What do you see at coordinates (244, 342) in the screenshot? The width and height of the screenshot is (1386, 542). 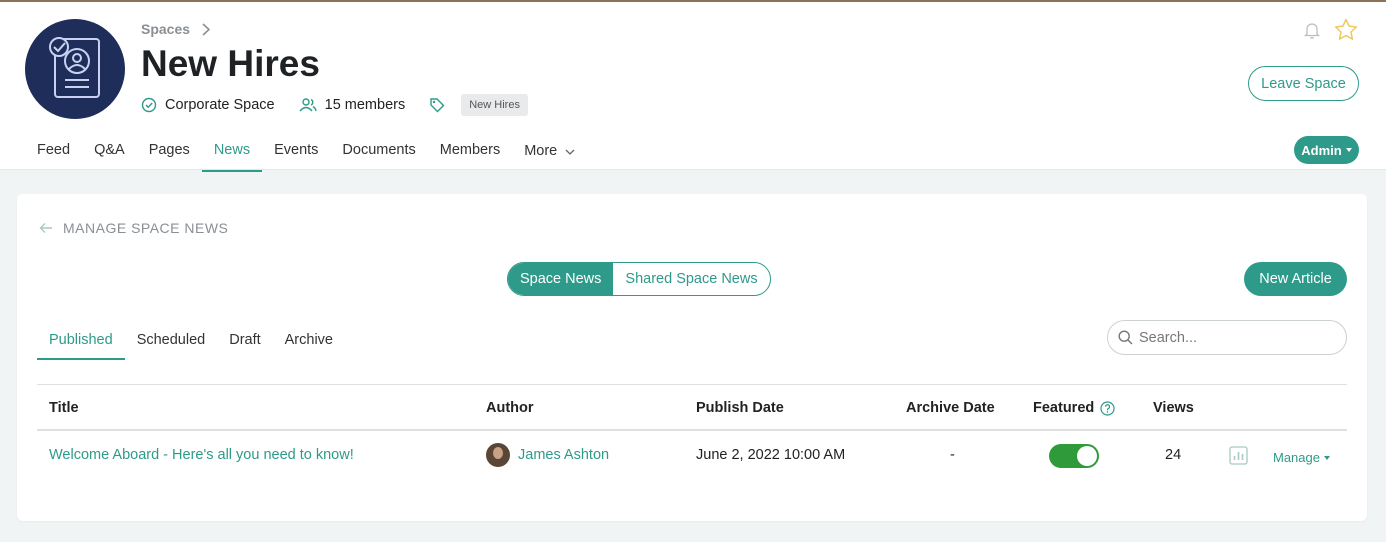 I see `subtab-draft: Draft` at bounding box center [244, 342].